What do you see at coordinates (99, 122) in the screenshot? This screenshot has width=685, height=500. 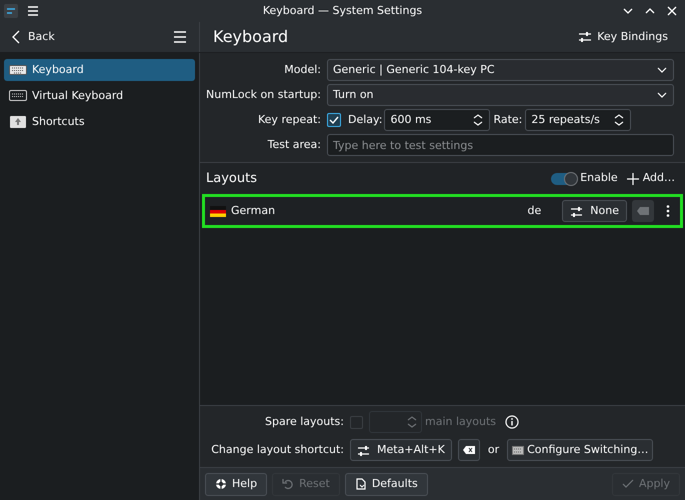 I see `sidebar-item: Shortcuts` at bounding box center [99, 122].